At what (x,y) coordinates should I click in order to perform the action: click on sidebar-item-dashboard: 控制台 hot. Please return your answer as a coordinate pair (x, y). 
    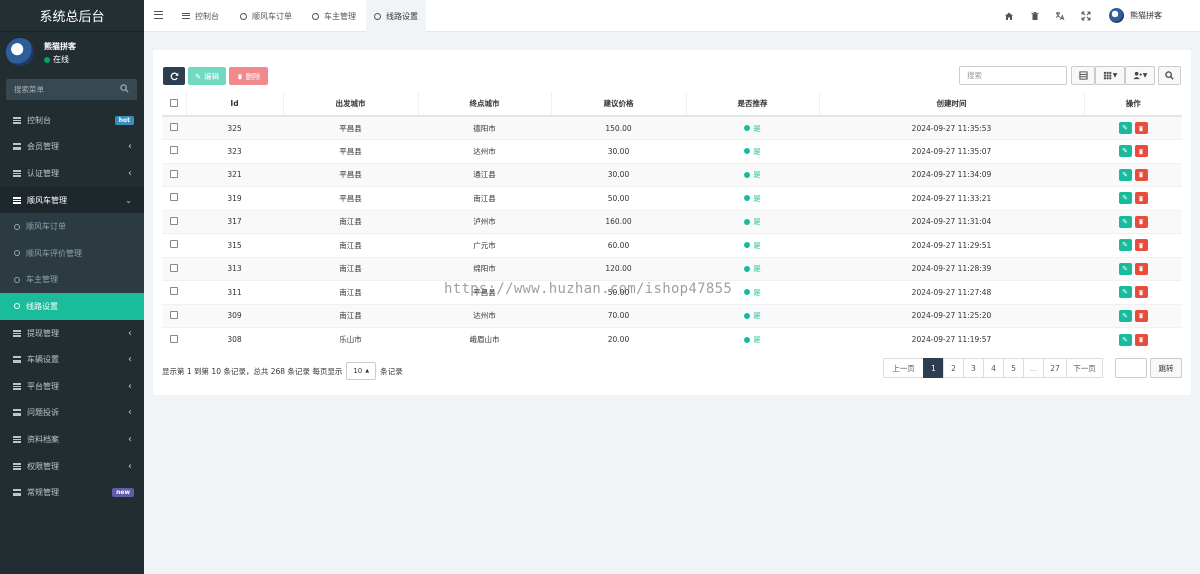
    Looking at the image, I should click on (72, 120).